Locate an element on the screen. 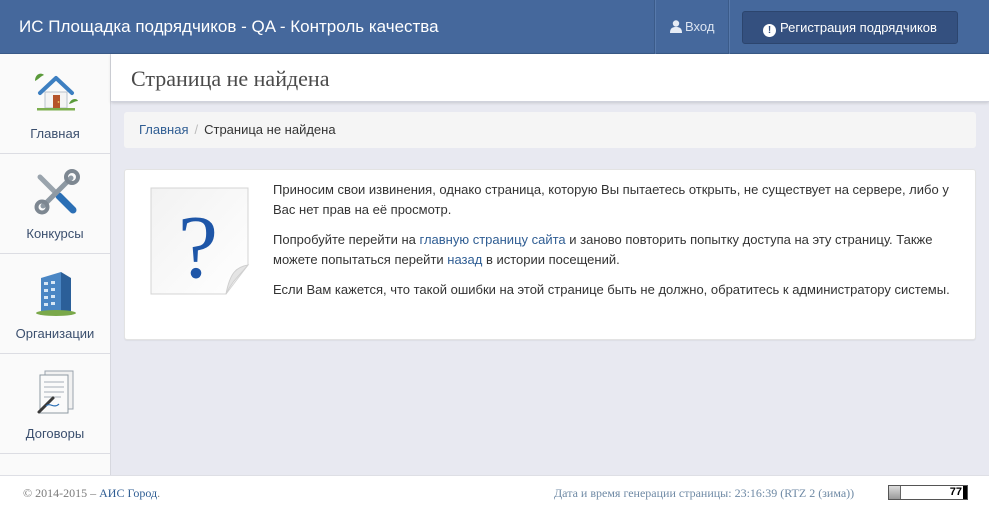 The height and width of the screenshot is (509, 989). sidebar-item-label: Договоры is located at coordinates (55, 433).